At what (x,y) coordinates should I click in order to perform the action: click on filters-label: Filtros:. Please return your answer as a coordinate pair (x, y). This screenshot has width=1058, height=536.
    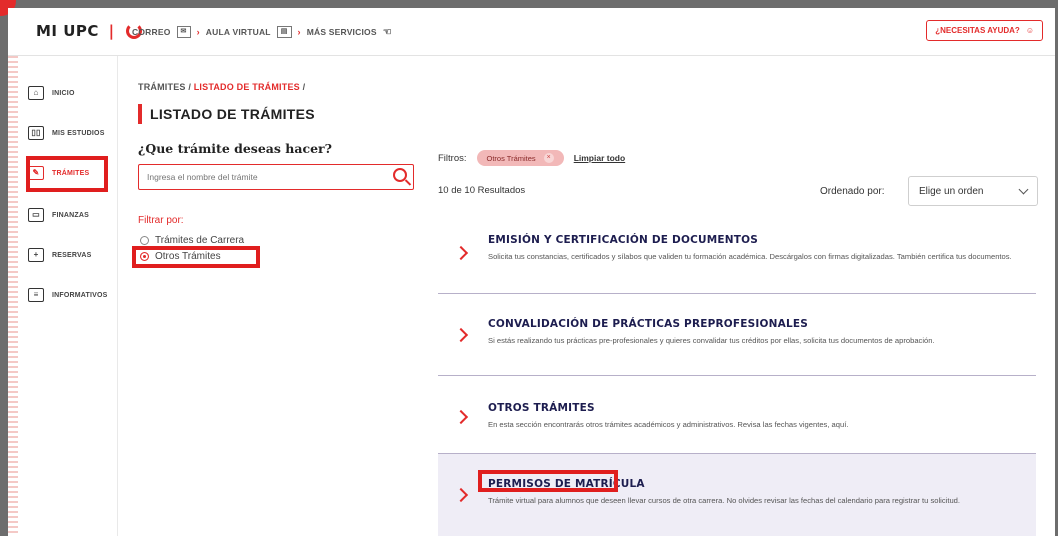
    Looking at the image, I should click on (452, 158).